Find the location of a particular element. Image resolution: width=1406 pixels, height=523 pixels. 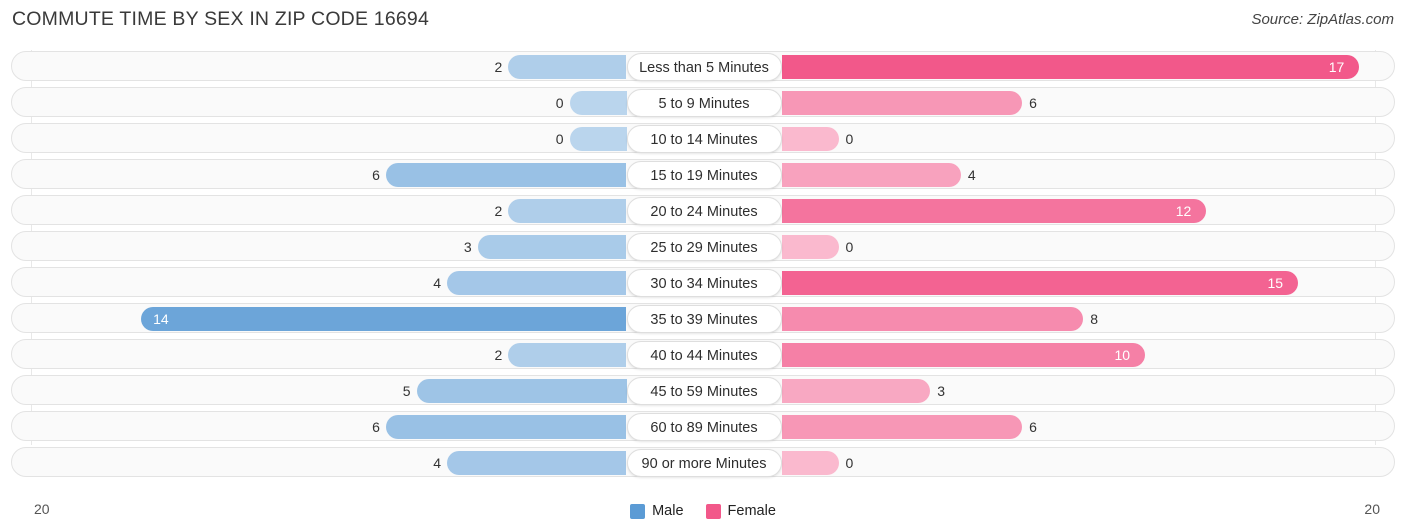

bar-value-female: 15 is located at coordinates (1275, 283).